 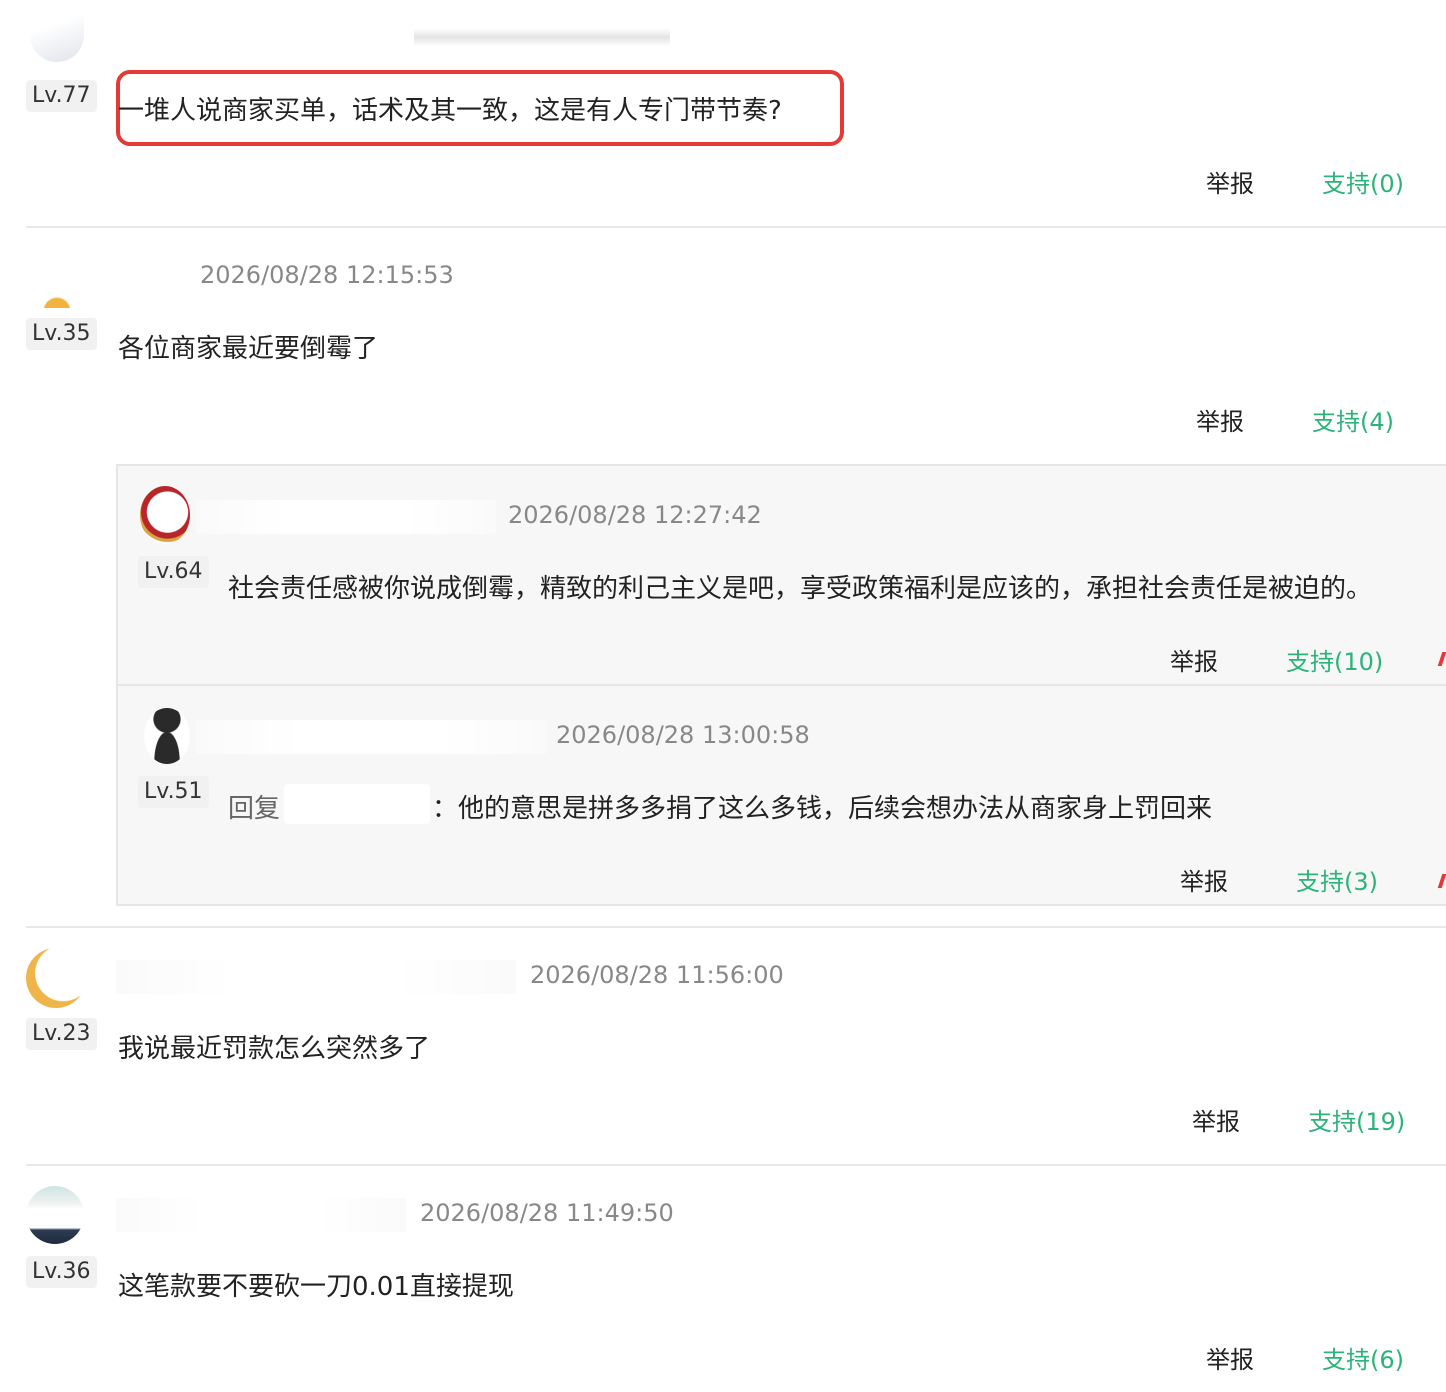 What do you see at coordinates (61, 96) in the screenshot?
I see `level-badge: Lv.77` at bounding box center [61, 96].